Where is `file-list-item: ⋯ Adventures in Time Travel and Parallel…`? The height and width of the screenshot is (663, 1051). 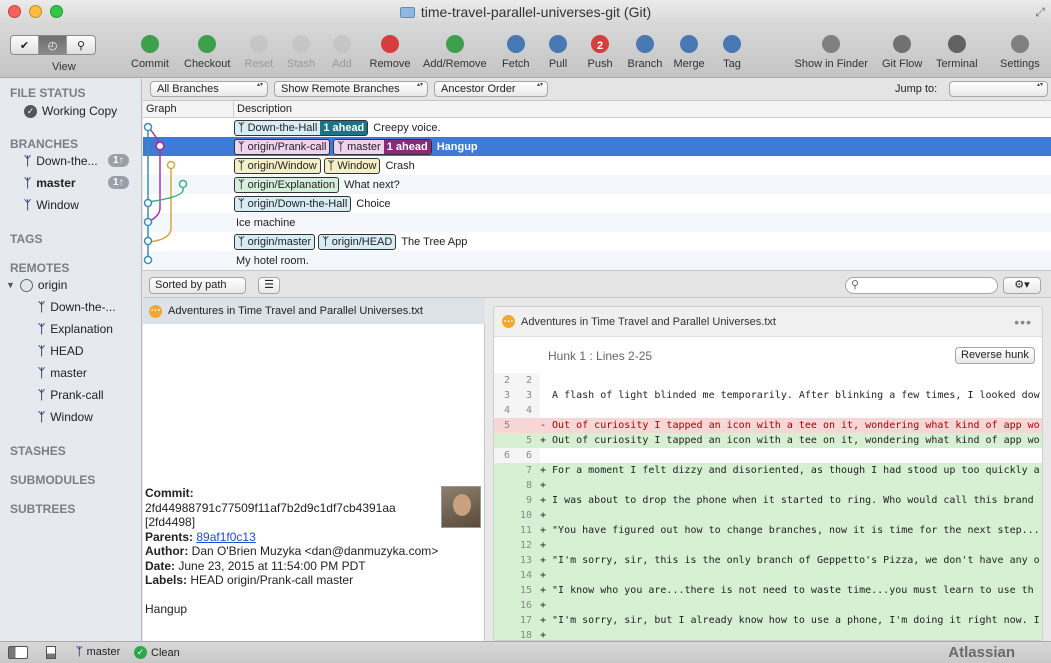 file-list-item: ⋯ Adventures in Time Travel and Parallel… is located at coordinates (314, 311).